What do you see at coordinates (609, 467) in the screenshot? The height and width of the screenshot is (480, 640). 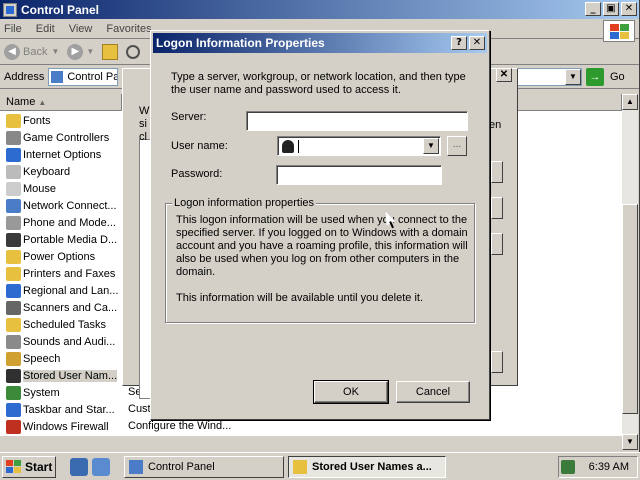 I see `clock: 6:39 AM` at bounding box center [609, 467].